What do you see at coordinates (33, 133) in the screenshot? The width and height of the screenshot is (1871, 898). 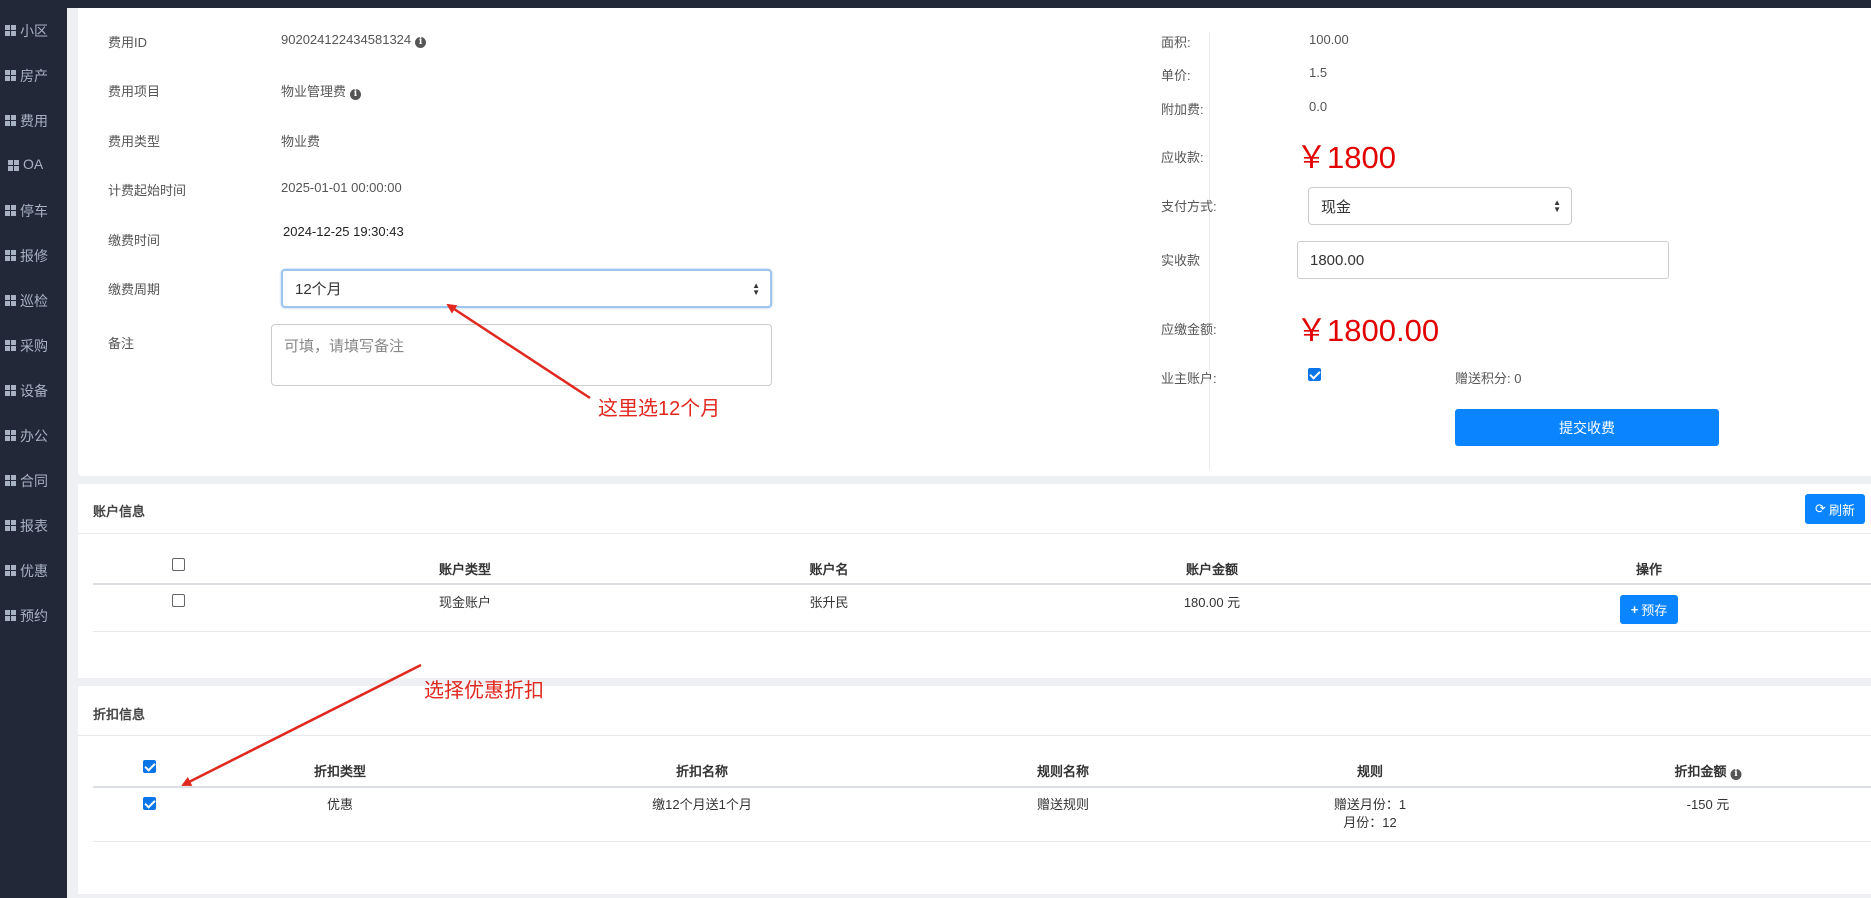 I see `sidebar-item-fees: 费用` at bounding box center [33, 133].